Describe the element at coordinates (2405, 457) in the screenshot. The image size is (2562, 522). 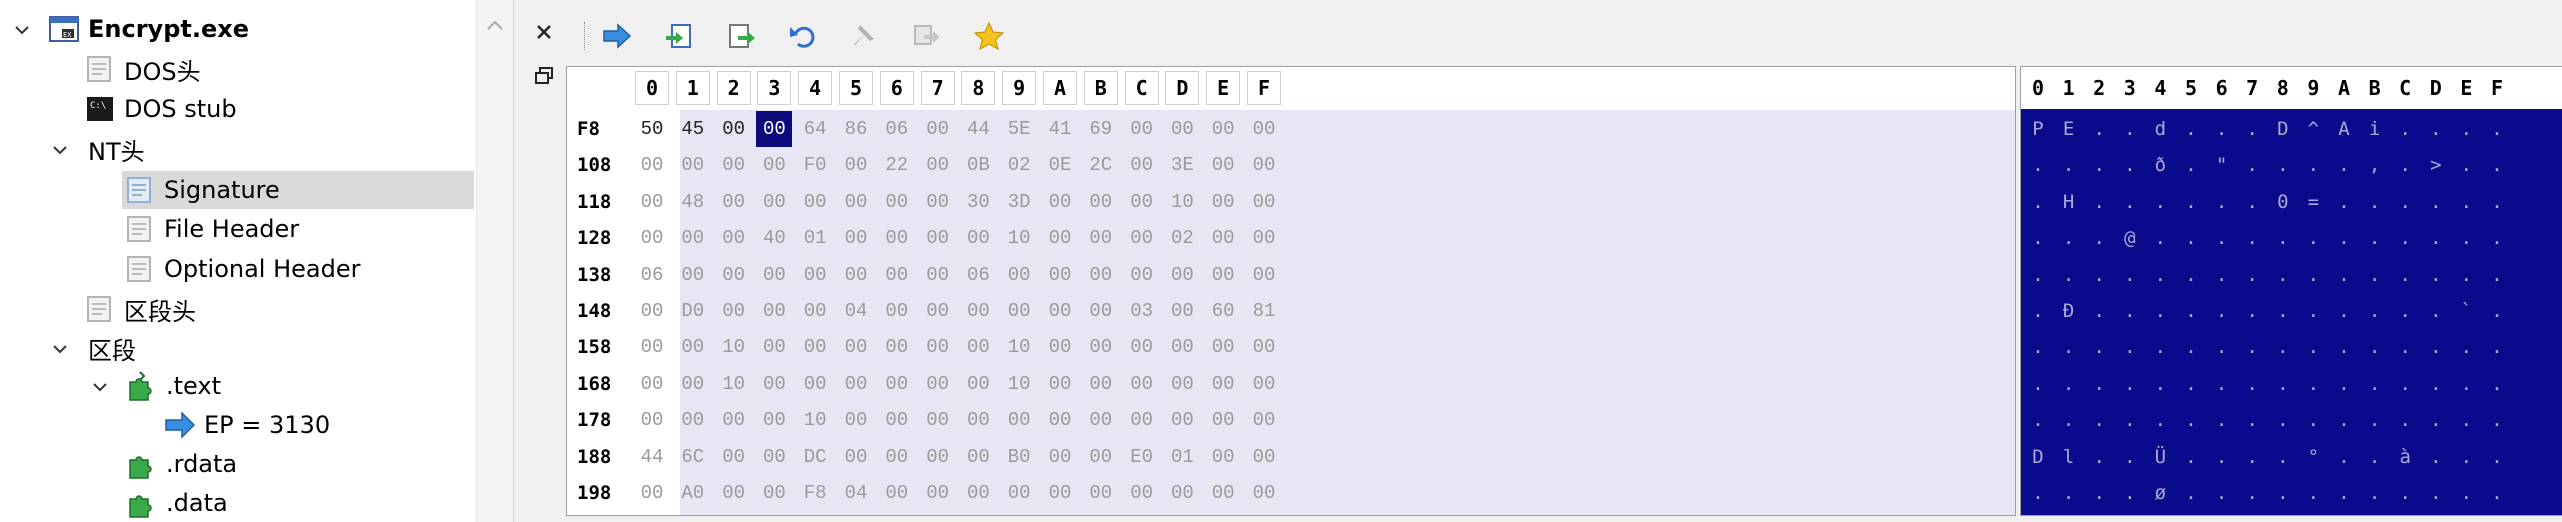
I see `ascii-char-cell: à` at that location.